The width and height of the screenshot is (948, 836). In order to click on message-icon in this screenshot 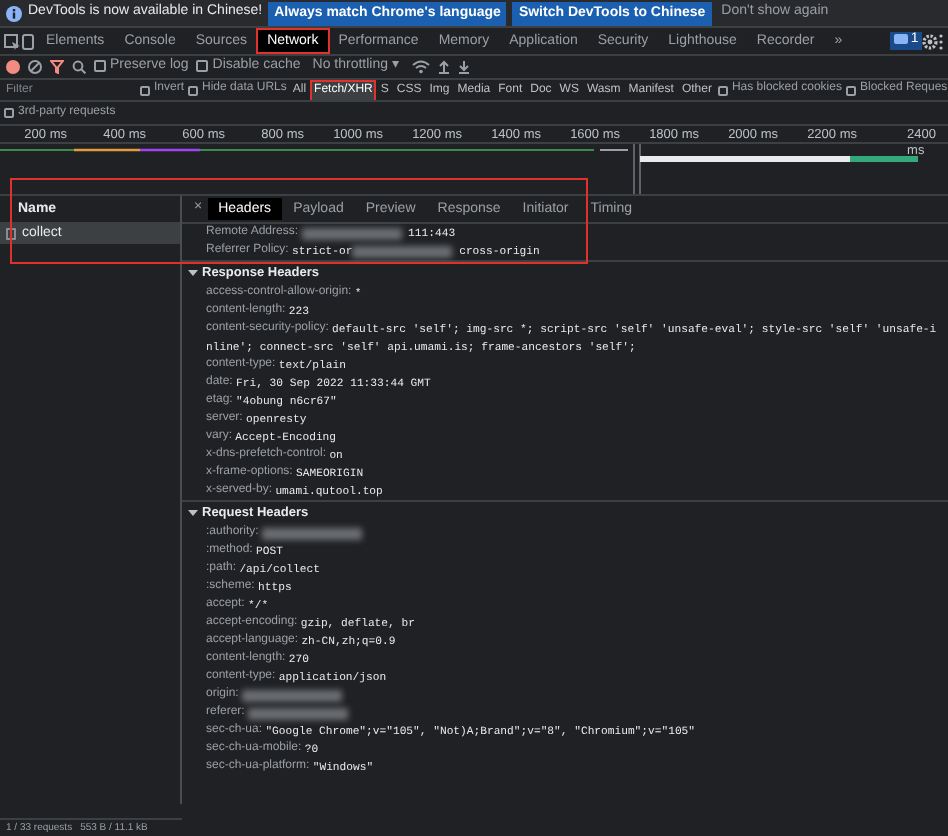, I will do `click(900, 40)`.